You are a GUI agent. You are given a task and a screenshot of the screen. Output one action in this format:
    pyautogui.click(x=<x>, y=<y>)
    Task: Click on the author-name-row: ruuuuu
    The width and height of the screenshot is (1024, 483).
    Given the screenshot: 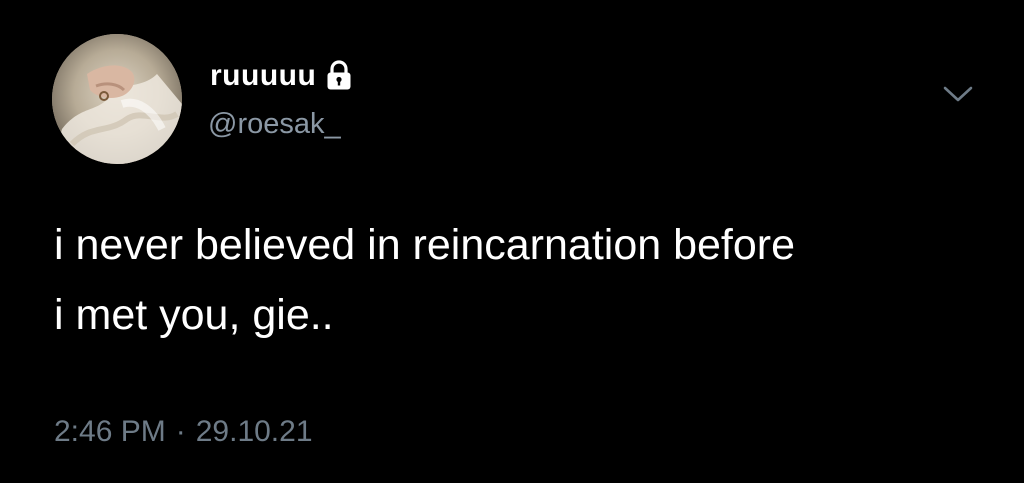 What is the action you would take?
    pyautogui.click(x=281, y=76)
    